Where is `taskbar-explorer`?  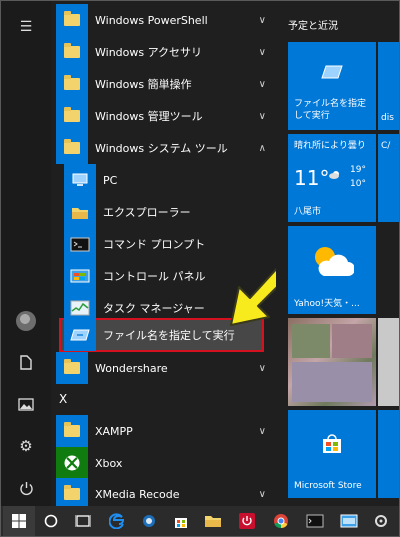
taskbar-explorer is located at coordinates (213, 521).